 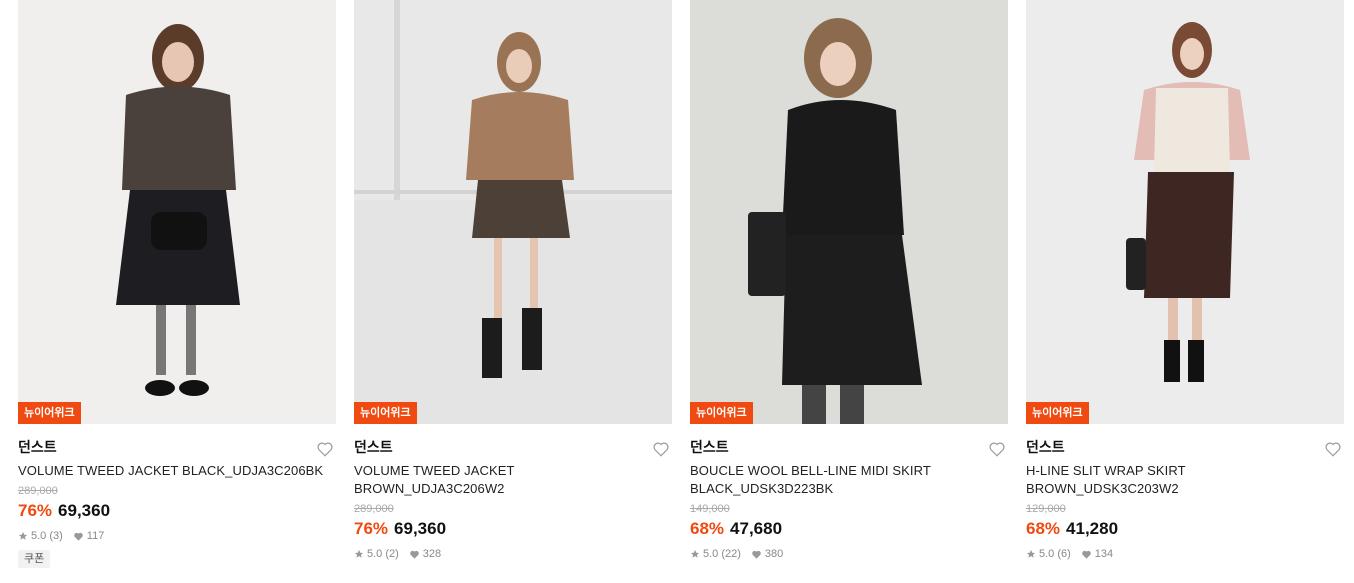 I want to click on product-name: VOLUME TWEED JACKET BROWN_UDJA3C206W2, so click(x=454, y=480).